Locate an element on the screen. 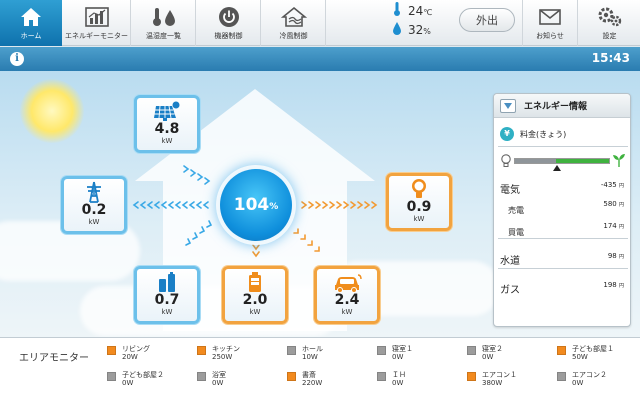 The height and width of the screenshot is (400, 640). nav-device-control-label: 機器制御 is located at coordinates (228, 35).